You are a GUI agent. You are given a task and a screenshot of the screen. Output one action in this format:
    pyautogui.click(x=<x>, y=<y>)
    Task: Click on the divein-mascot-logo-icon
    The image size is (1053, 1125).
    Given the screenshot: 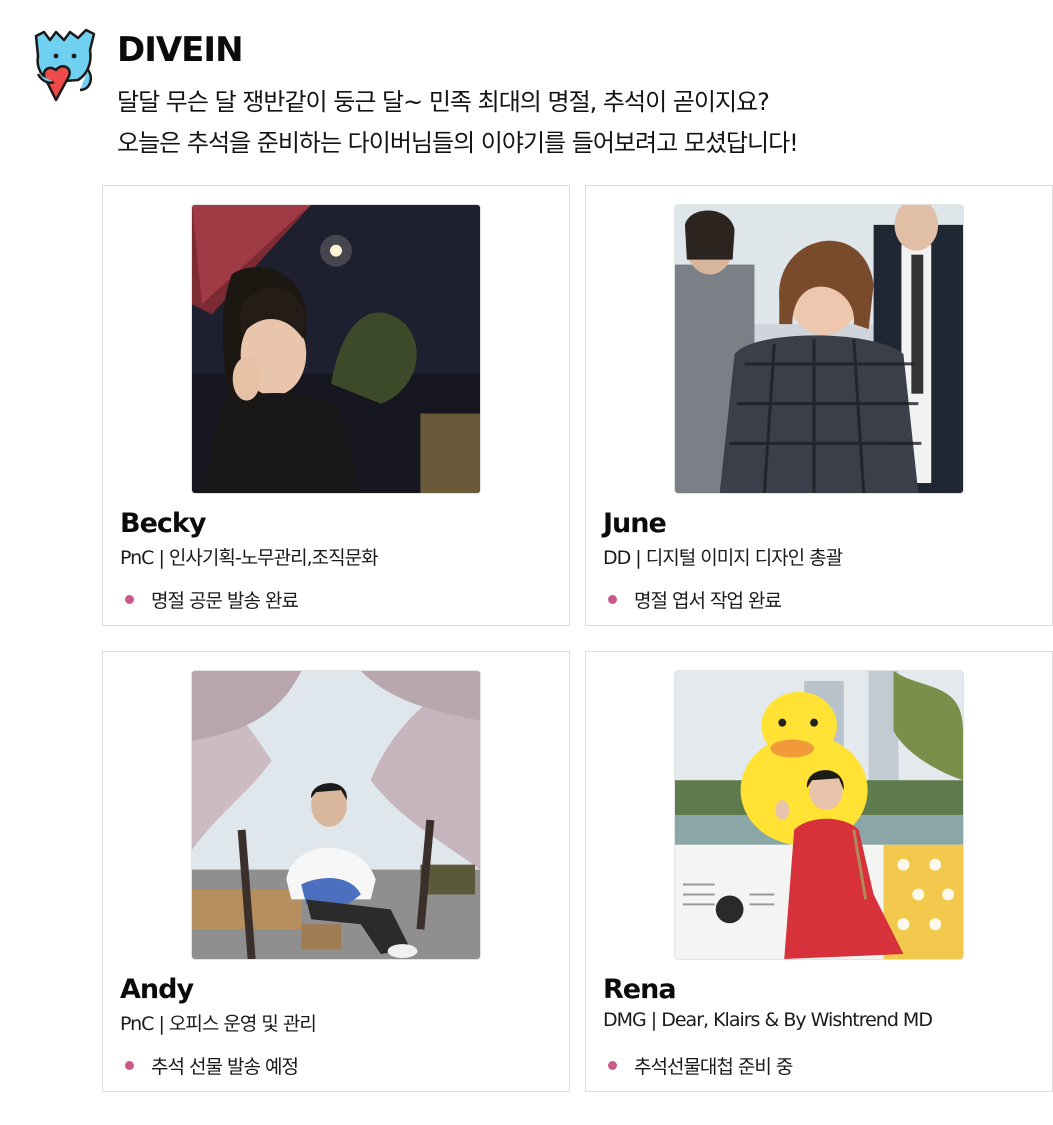 What is the action you would take?
    pyautogui.click(x=65, y=67)
    